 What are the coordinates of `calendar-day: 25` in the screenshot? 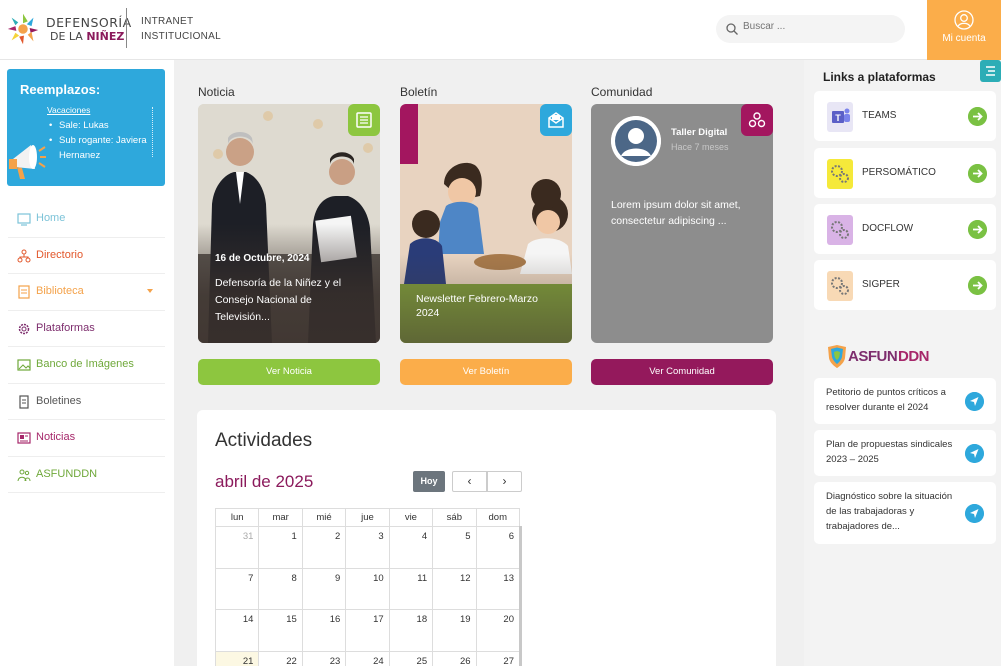 It's located at (411, 658).